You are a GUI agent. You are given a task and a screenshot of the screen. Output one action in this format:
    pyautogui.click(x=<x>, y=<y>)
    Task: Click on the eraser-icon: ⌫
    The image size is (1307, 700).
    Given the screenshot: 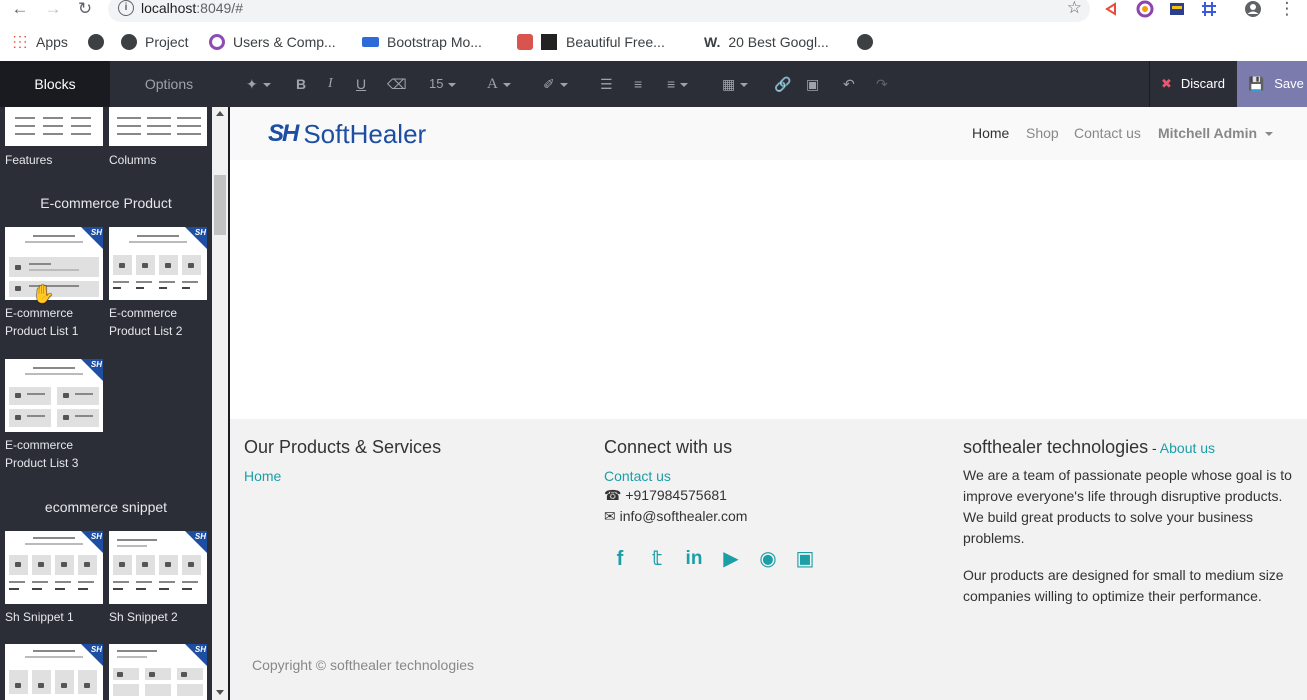 What is the action you would take?
    pyautogui.click(x=397, y=84)
    